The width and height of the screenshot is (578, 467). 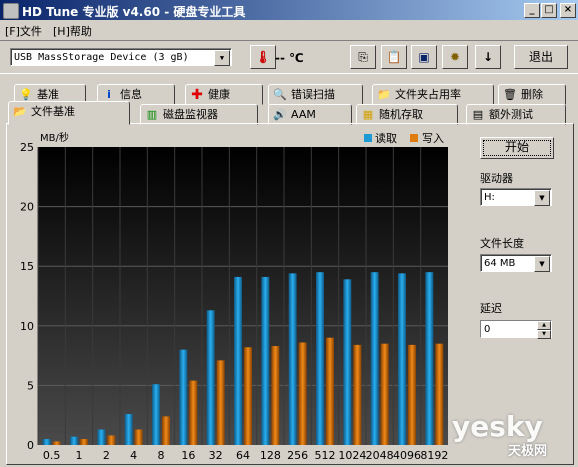 What do you see at coordinates (489, 197) in the screenshot?
I see `drive-letter-value: H:` at bounding box center [489, 197].